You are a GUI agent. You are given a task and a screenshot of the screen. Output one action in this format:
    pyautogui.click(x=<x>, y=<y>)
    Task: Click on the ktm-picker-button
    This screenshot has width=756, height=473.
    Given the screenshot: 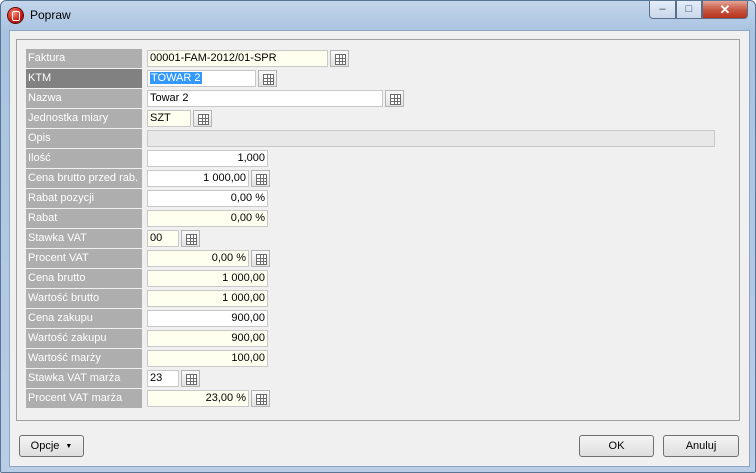 What is the action you would take?
    pyautogui.click(x=267, y=78)
    